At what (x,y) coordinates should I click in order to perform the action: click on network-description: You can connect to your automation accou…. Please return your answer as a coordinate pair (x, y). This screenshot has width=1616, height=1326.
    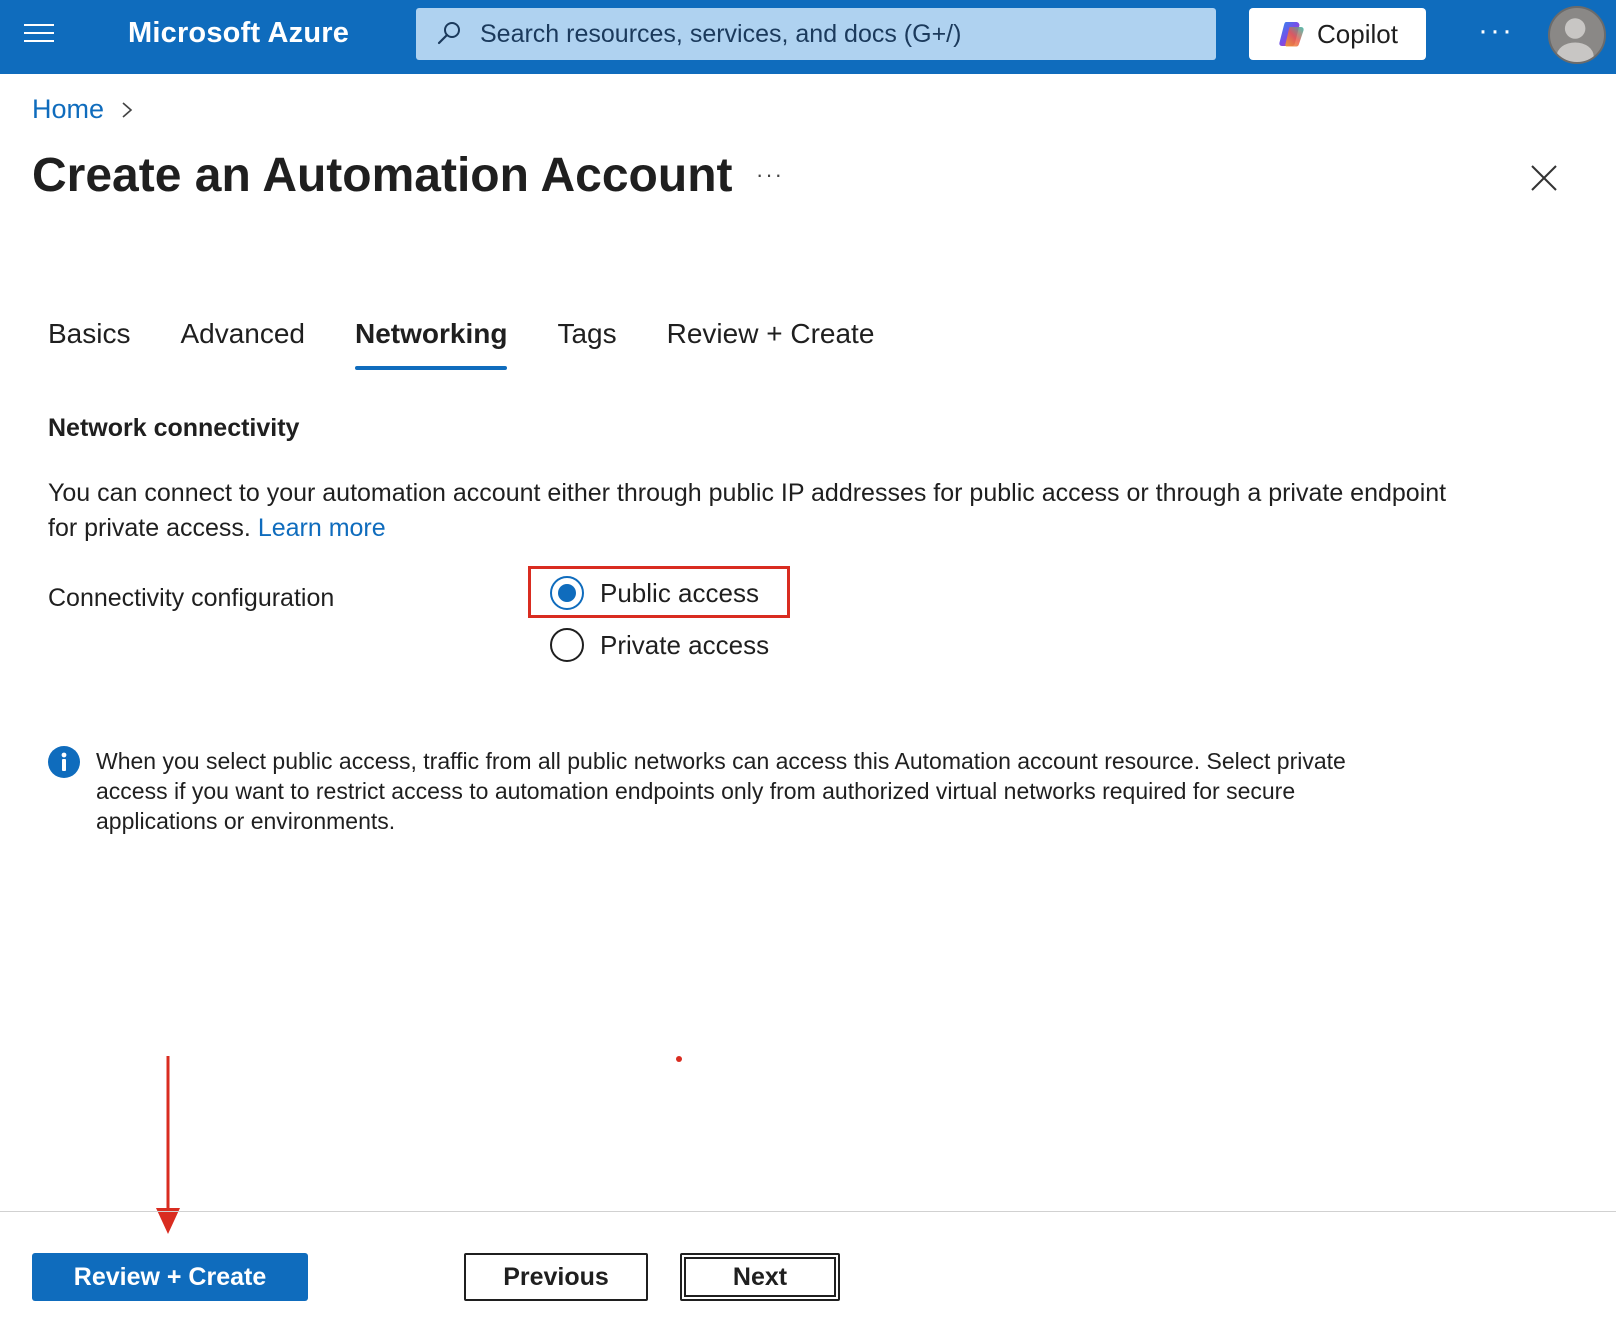
    Looking at the image, I should click on (758, 511).